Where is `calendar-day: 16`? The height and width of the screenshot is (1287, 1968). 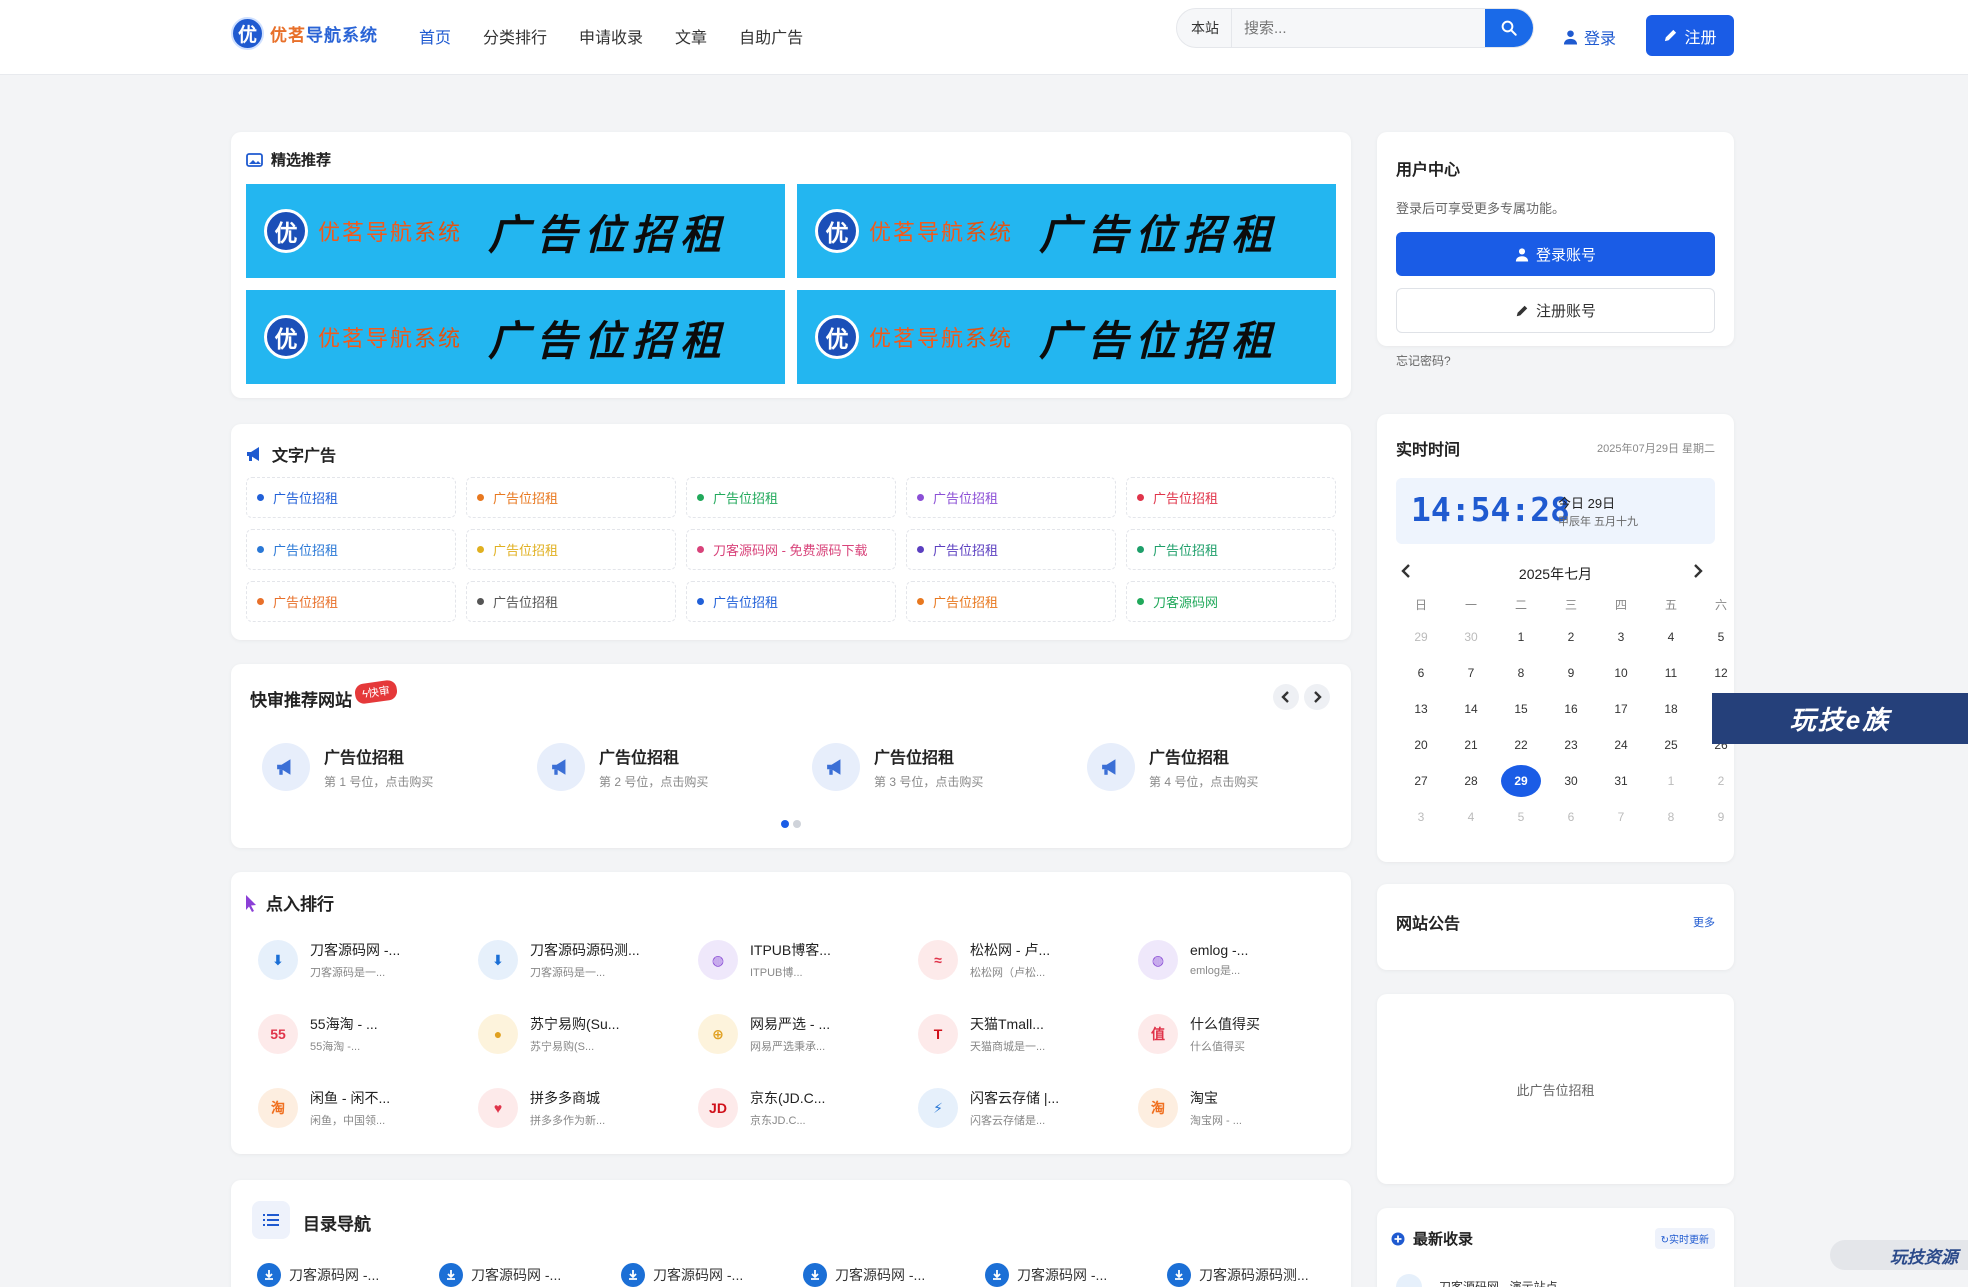
calendar-day: 16 is located at coordinates (1571, 709).